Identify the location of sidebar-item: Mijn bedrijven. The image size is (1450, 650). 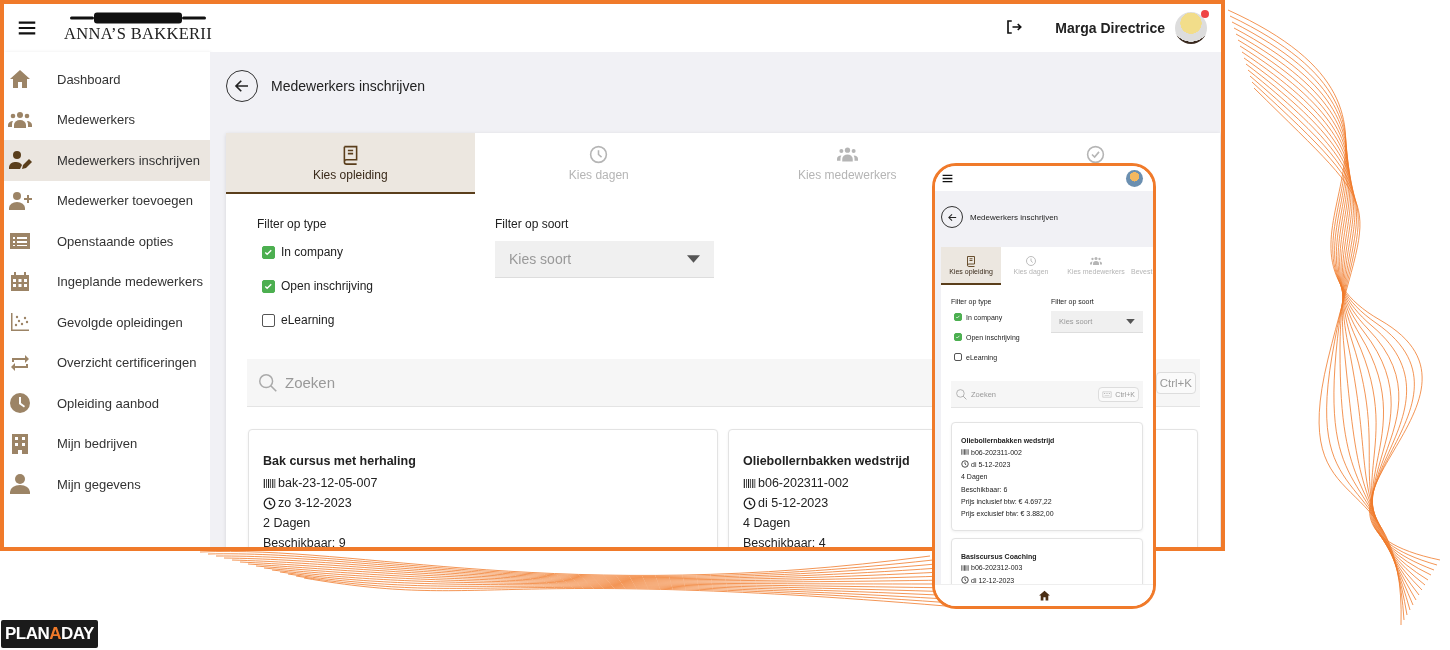
(107, 443).